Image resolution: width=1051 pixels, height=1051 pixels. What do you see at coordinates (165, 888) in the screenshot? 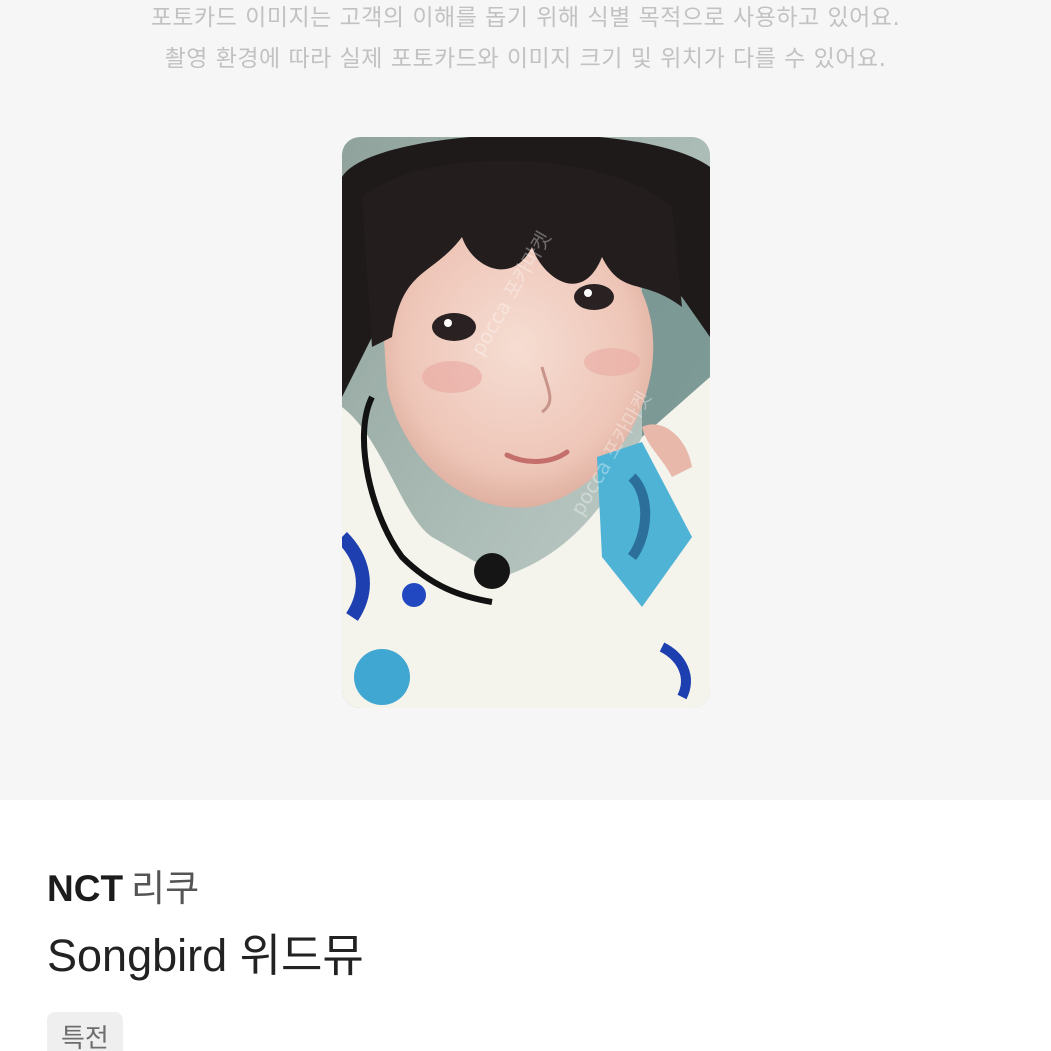
I see `member-name: 리쿠` at bounding box center [165, 888].